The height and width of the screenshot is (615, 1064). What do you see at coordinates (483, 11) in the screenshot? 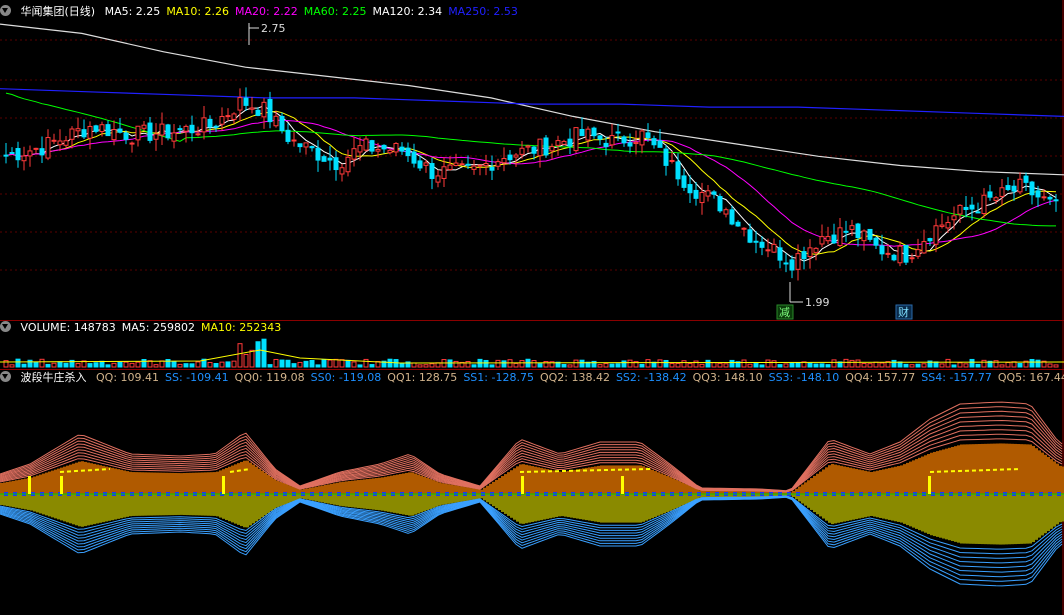
I see `ma-label-5: MA250: 2.53` at bounding box center [483, 11].